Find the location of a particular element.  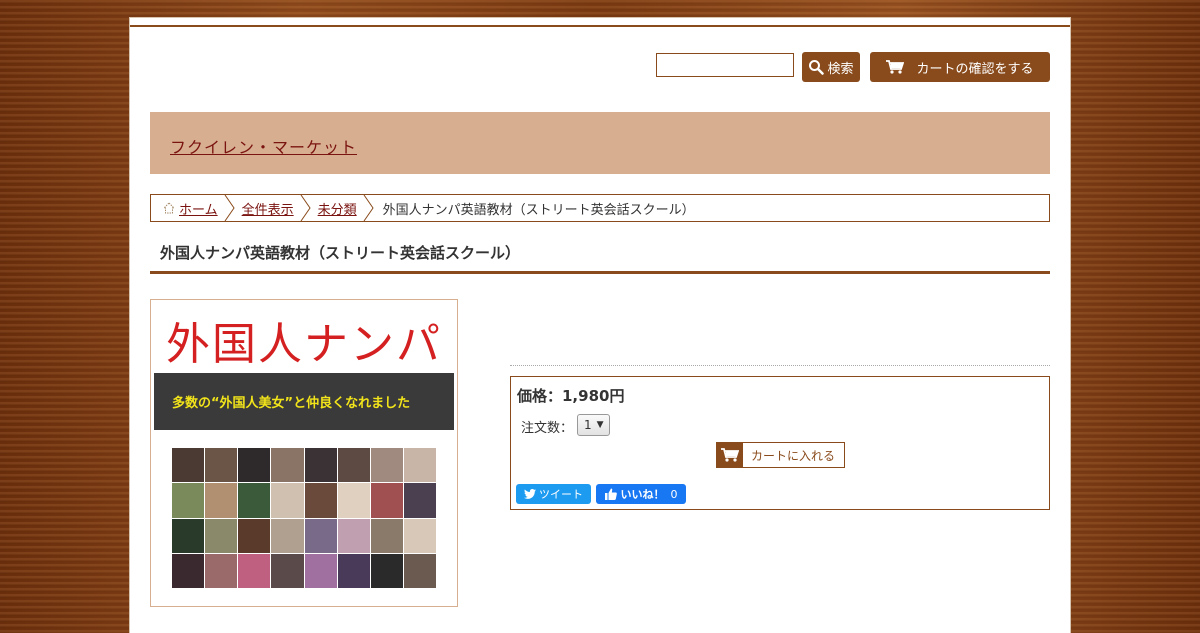

add-to-cart-label: カートに入れる is located at coordinates (793, 455).